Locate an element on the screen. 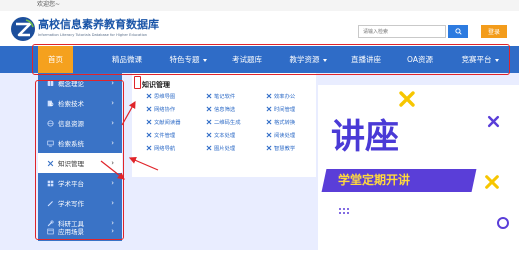 The width and height of the screenshot is (519, 265). submenu-item-label: 网络协作 is located at coordinates (165, 110).